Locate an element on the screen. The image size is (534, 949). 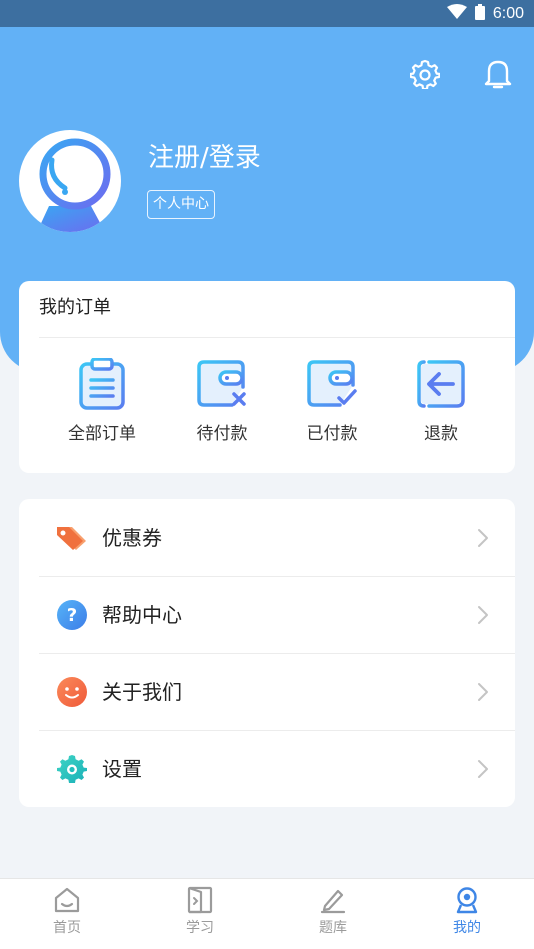
tab-question-bank: 题库 is located at coordinates (333, 914).